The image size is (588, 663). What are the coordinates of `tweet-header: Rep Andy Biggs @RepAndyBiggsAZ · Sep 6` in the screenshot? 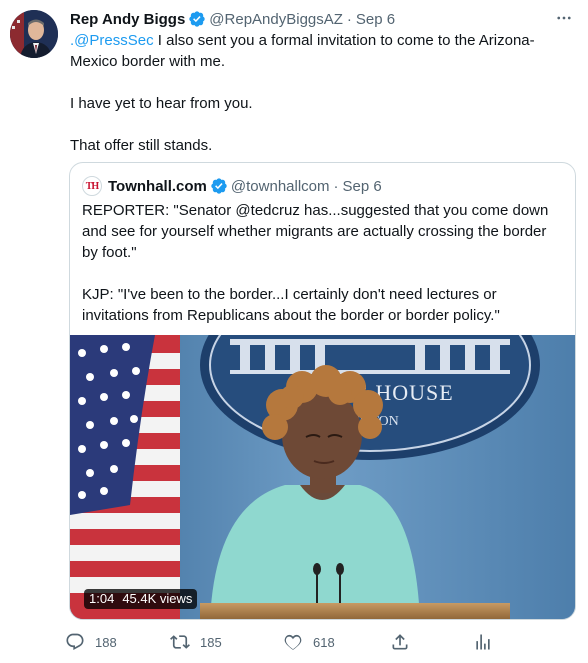 It's located at (232, 19).